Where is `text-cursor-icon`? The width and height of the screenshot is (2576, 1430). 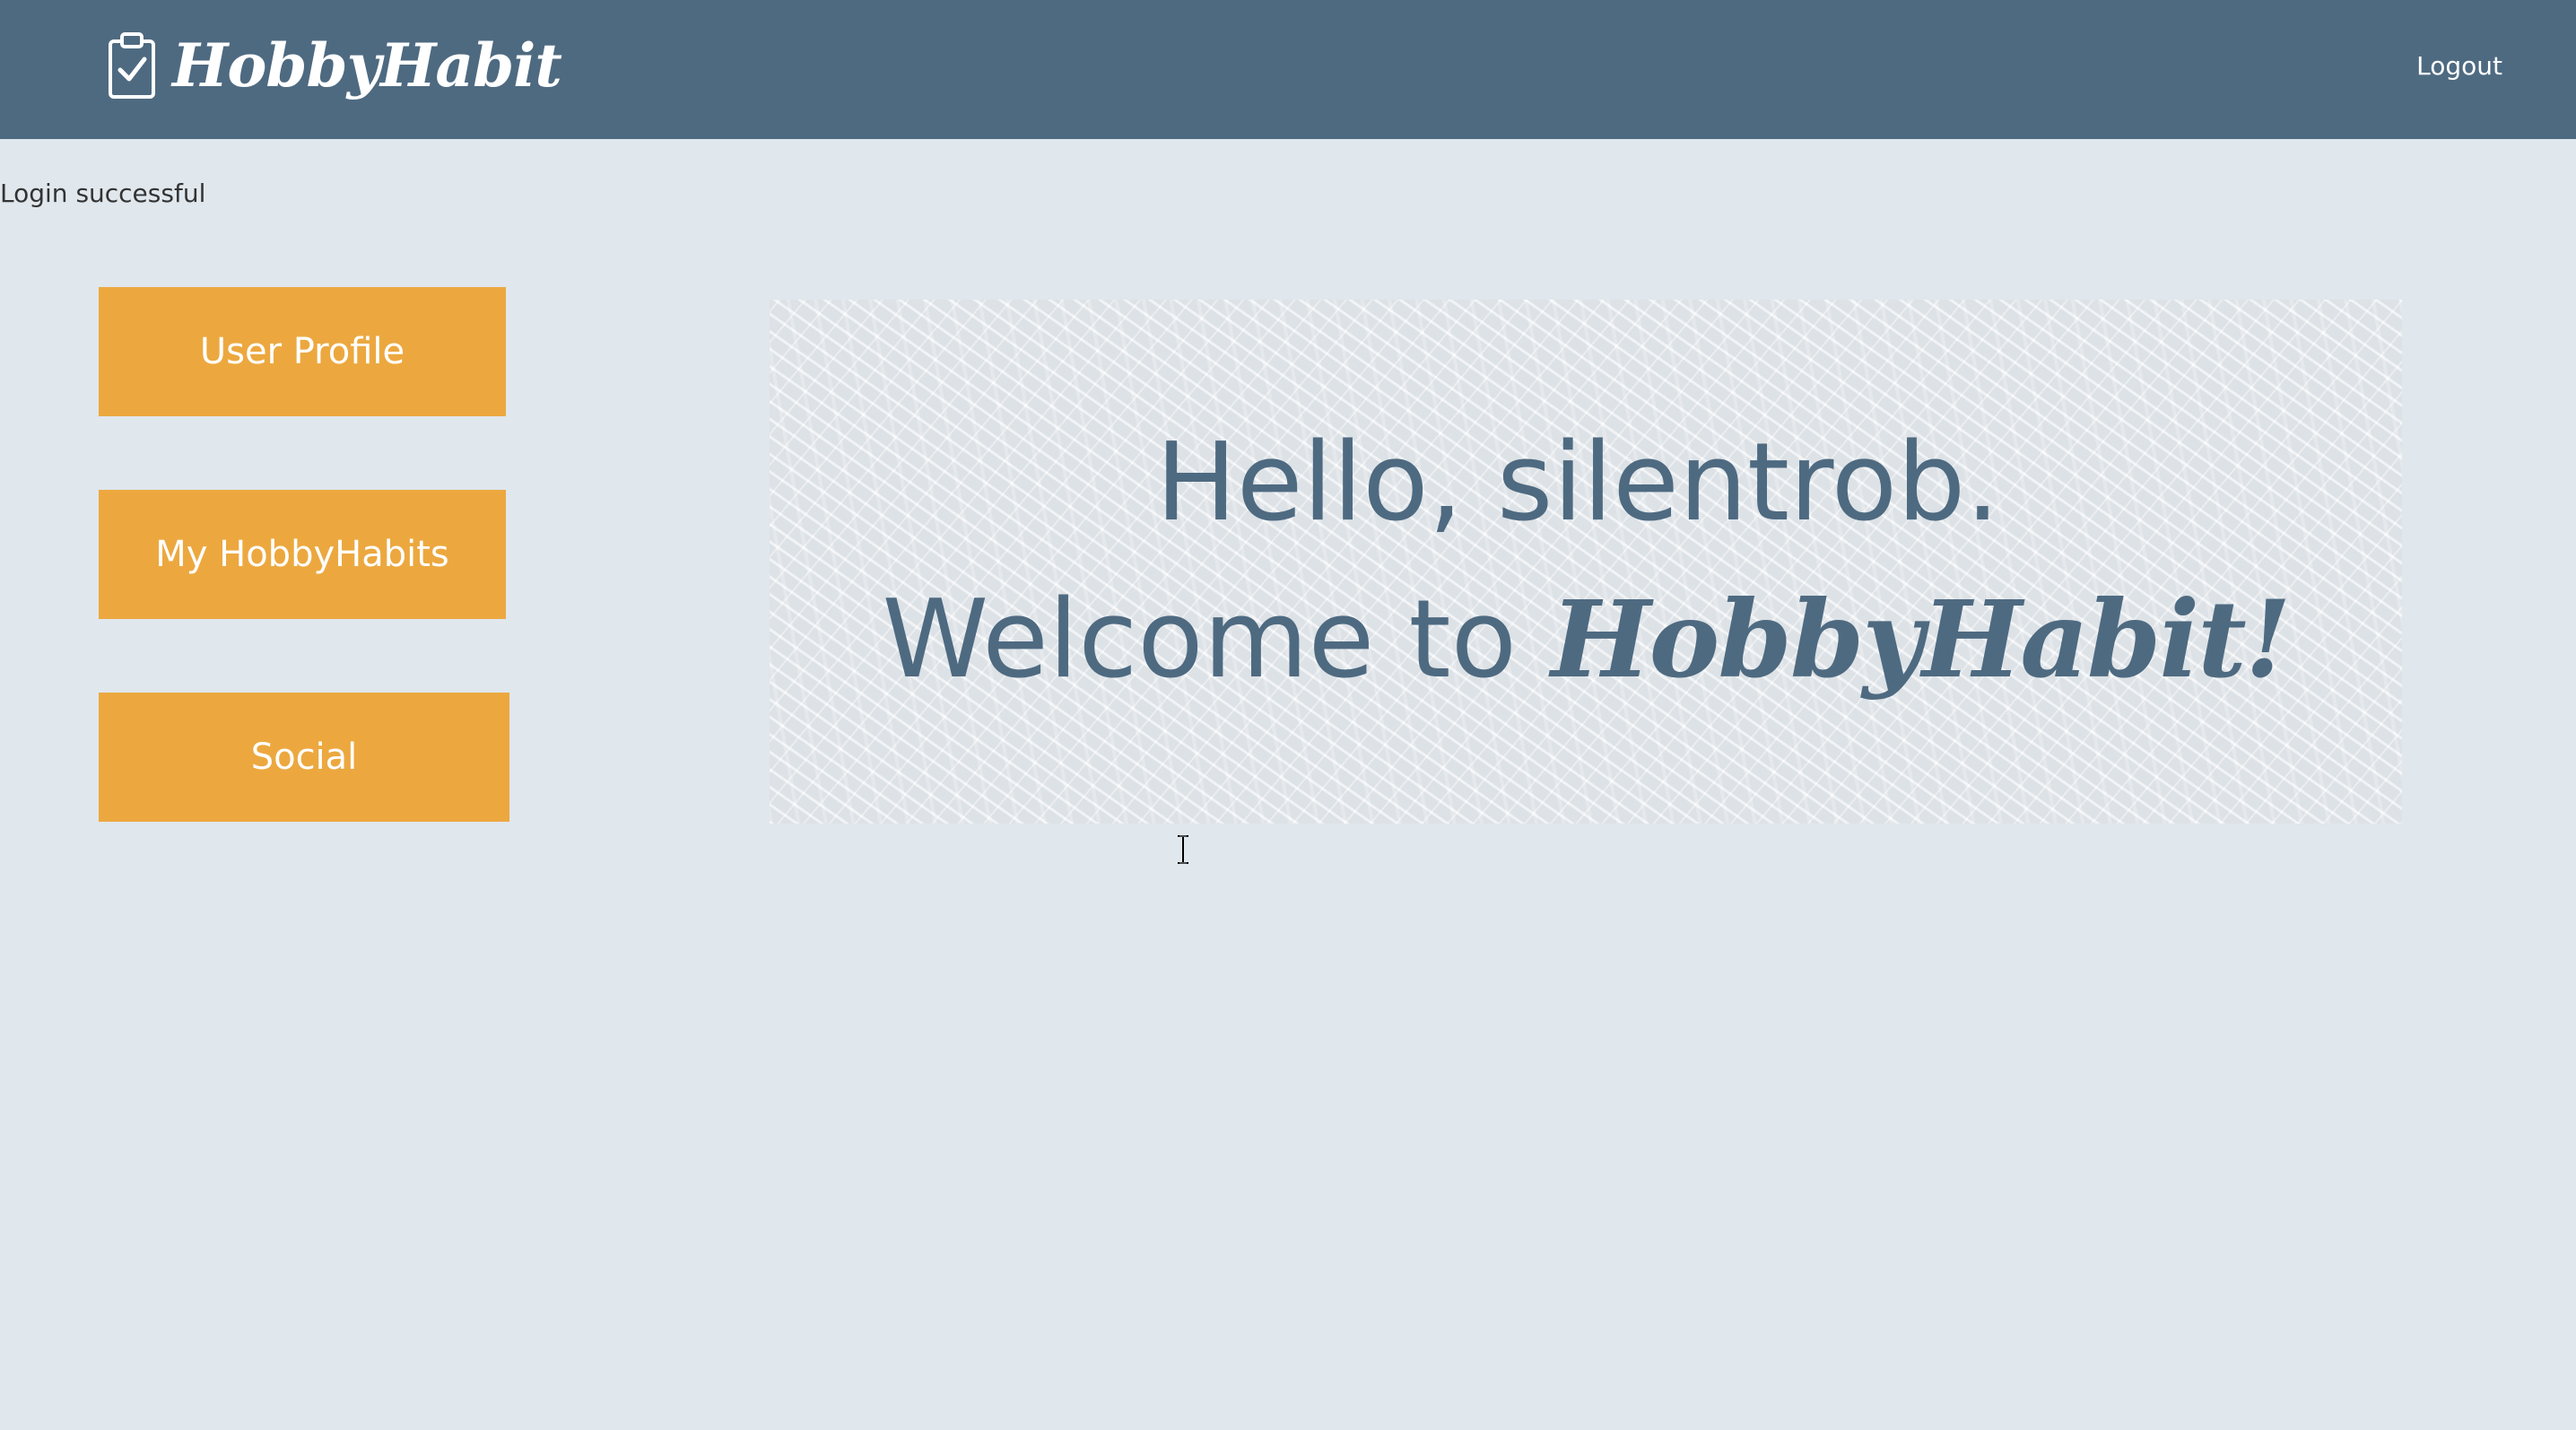 text-cursor-icon is located at coordinates (1183, 849).